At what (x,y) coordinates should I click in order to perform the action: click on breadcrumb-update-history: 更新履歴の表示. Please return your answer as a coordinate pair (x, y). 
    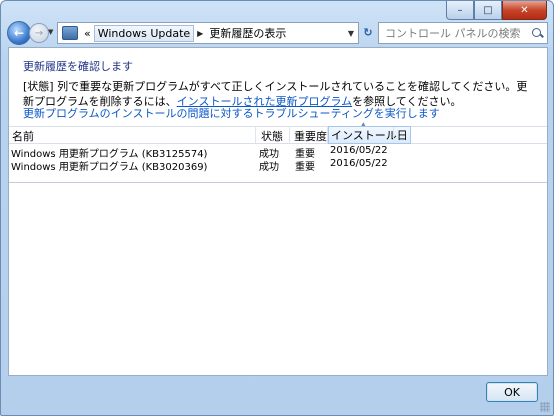
    Looking at the image, I should click on (247, 33).